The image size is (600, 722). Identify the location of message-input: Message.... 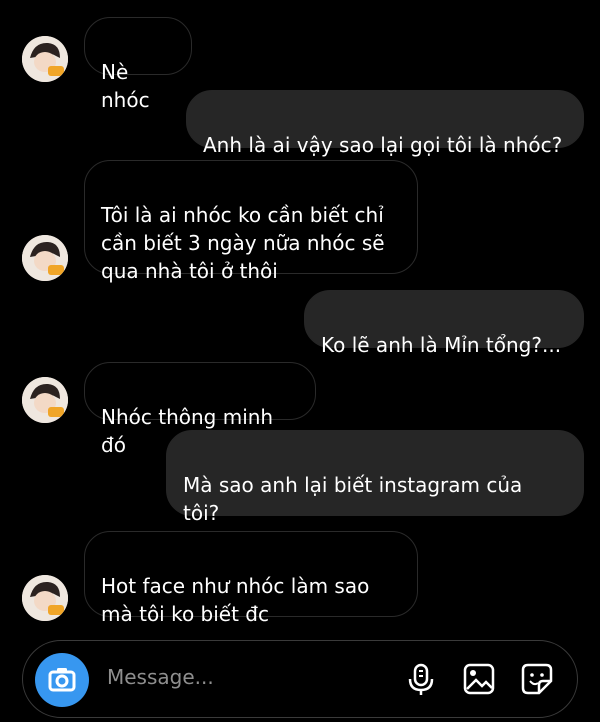
(160, 677).